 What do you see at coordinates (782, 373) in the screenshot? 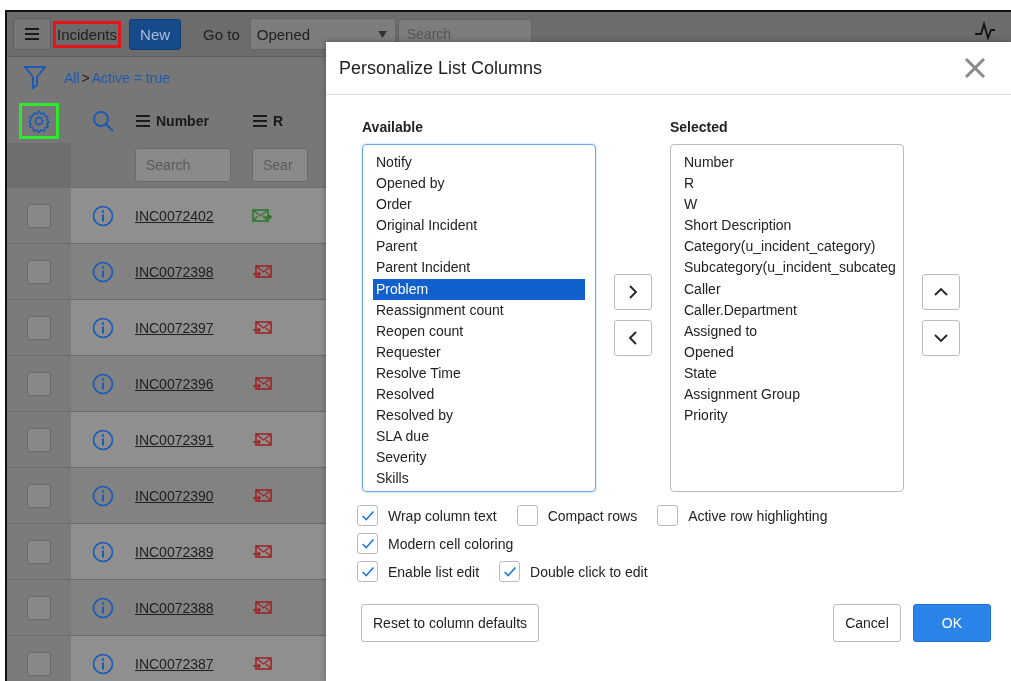
I see `list-option: State` at bounding box center [782, 373].